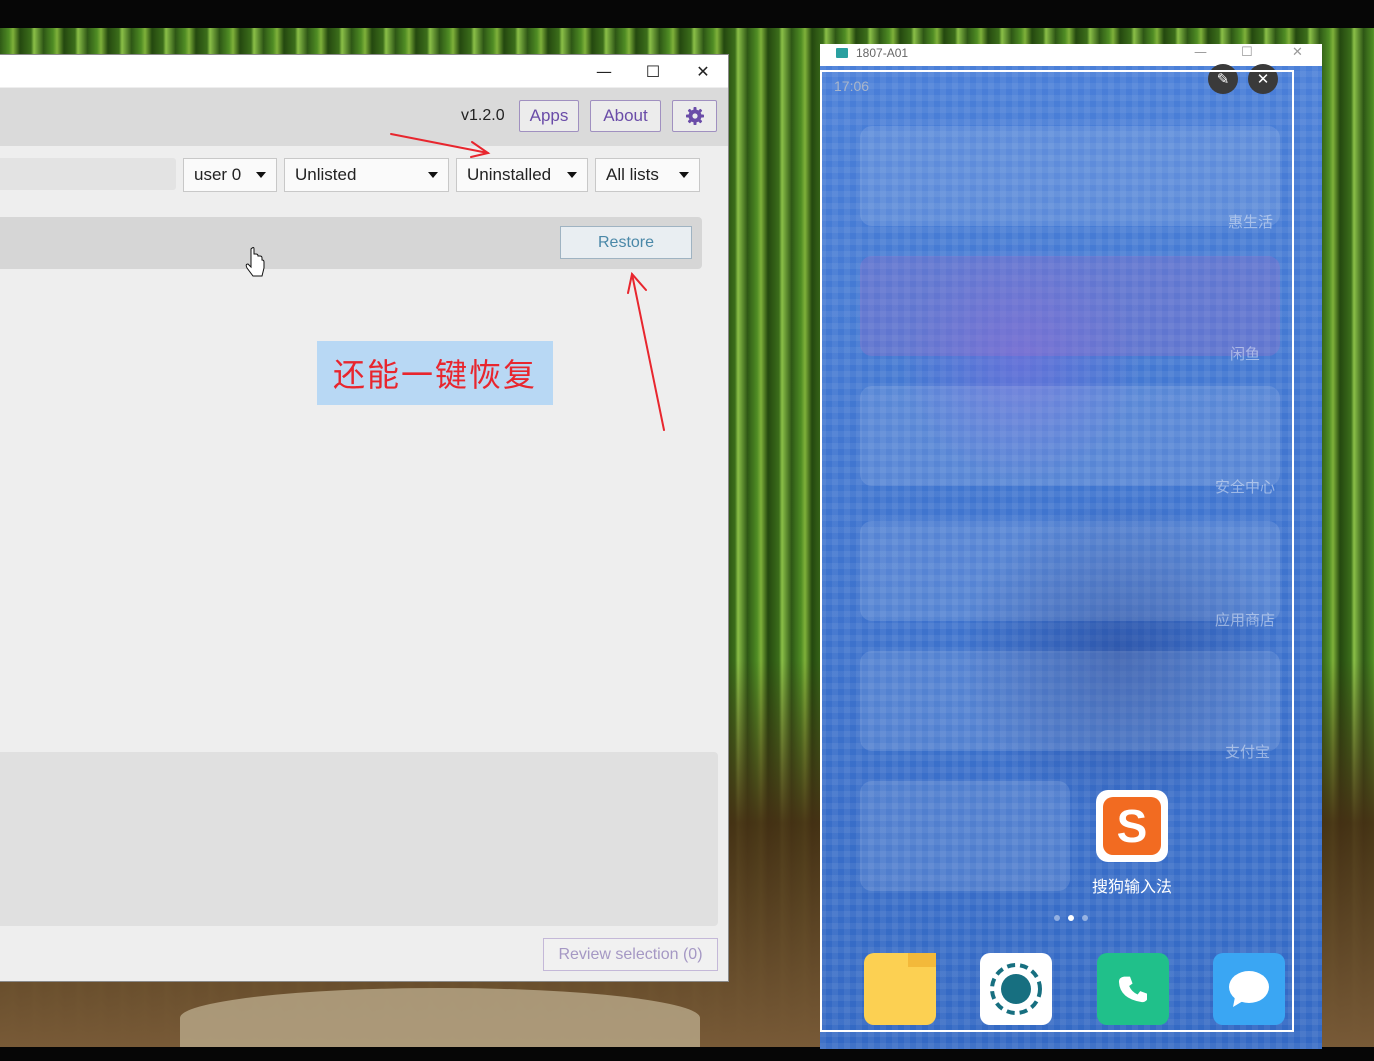 The height and width of the screenshot is (1061, 1374). What do you see at coordinates (359, 839) in the screenshot?
I see `description-panel` at bounding box center [359, 839].